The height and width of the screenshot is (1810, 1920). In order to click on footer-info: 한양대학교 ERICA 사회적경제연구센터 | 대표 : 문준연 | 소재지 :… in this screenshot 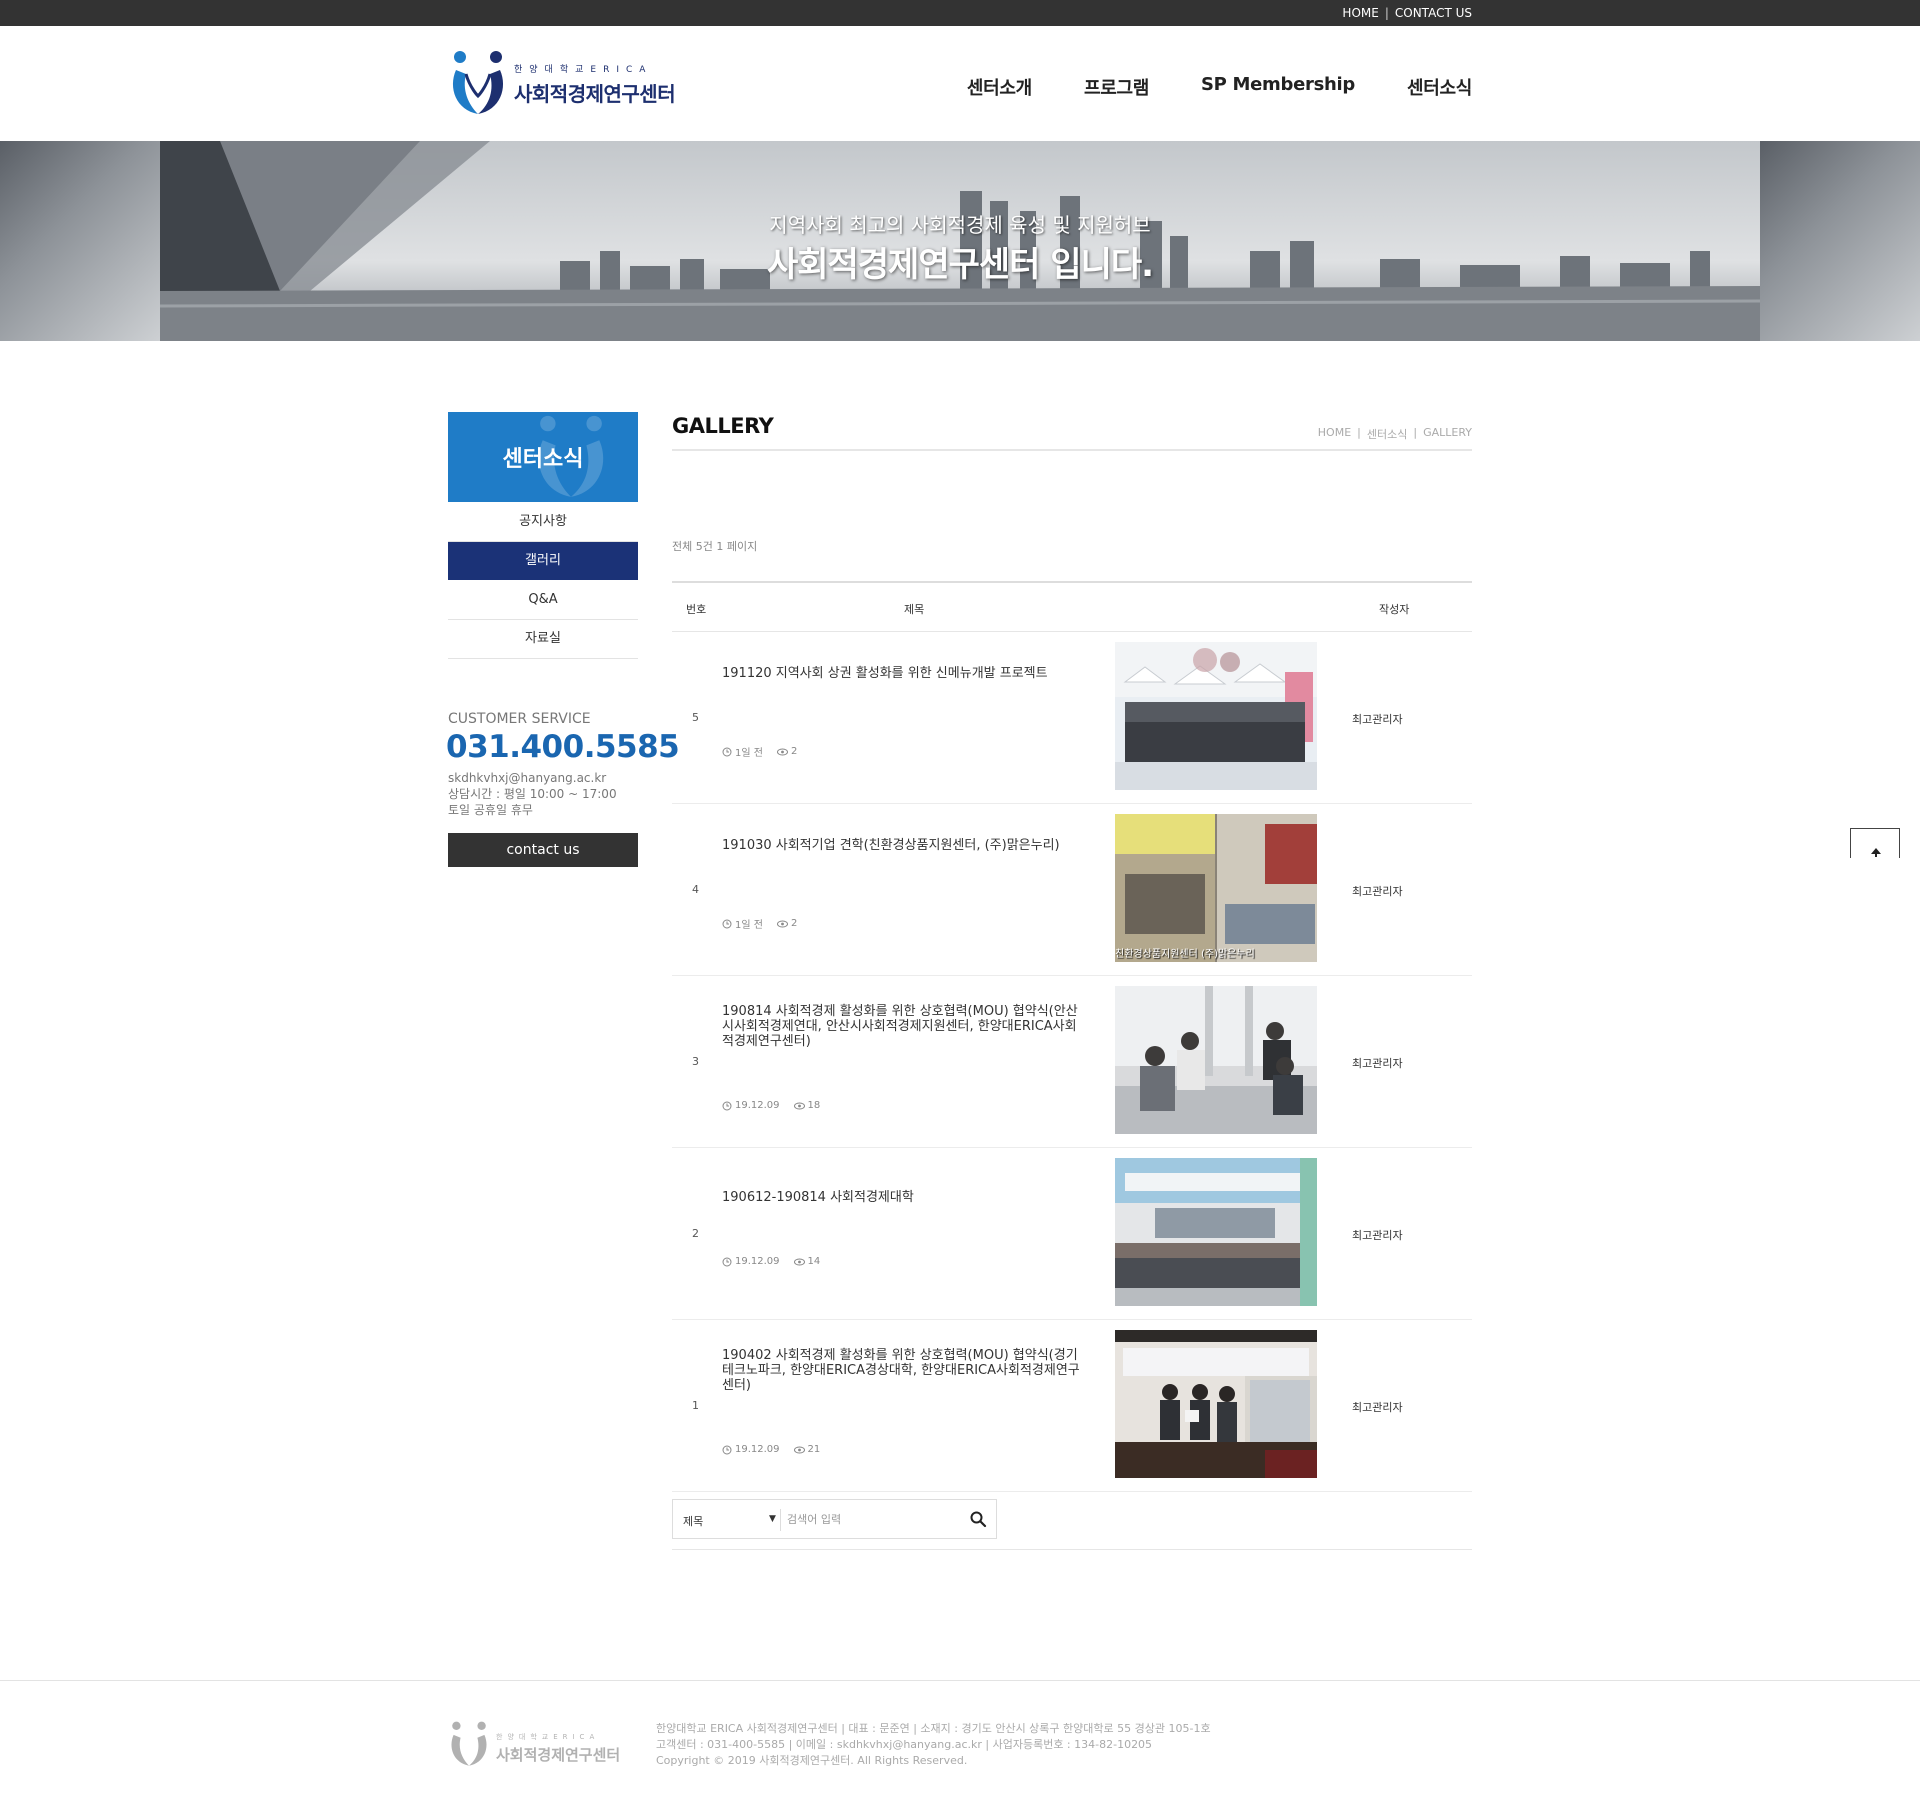, I will do `click(933, 1745)`.